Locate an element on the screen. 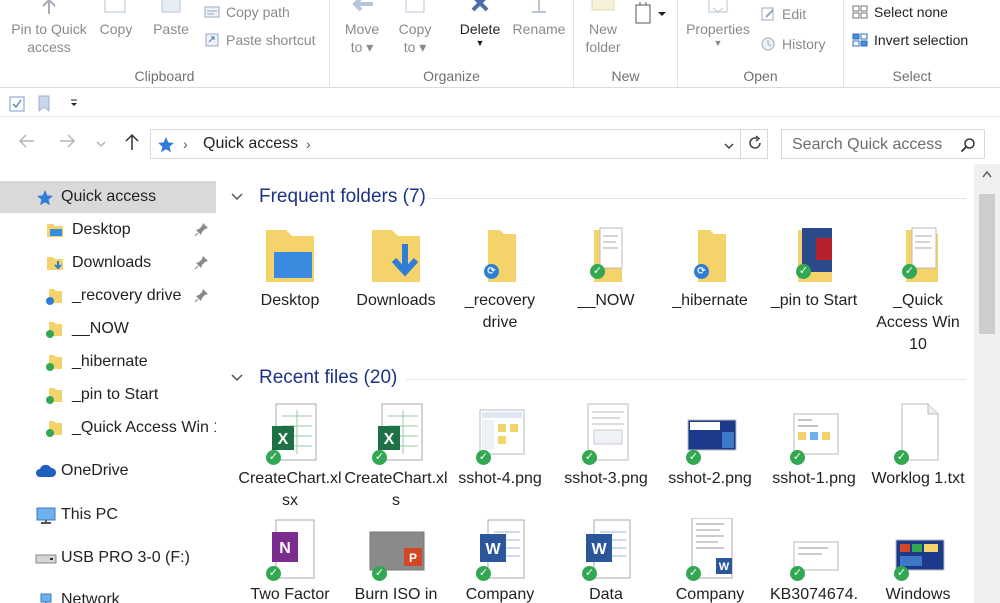  nav-item-quick-access: Quick access is located at coordinates (108, 197).